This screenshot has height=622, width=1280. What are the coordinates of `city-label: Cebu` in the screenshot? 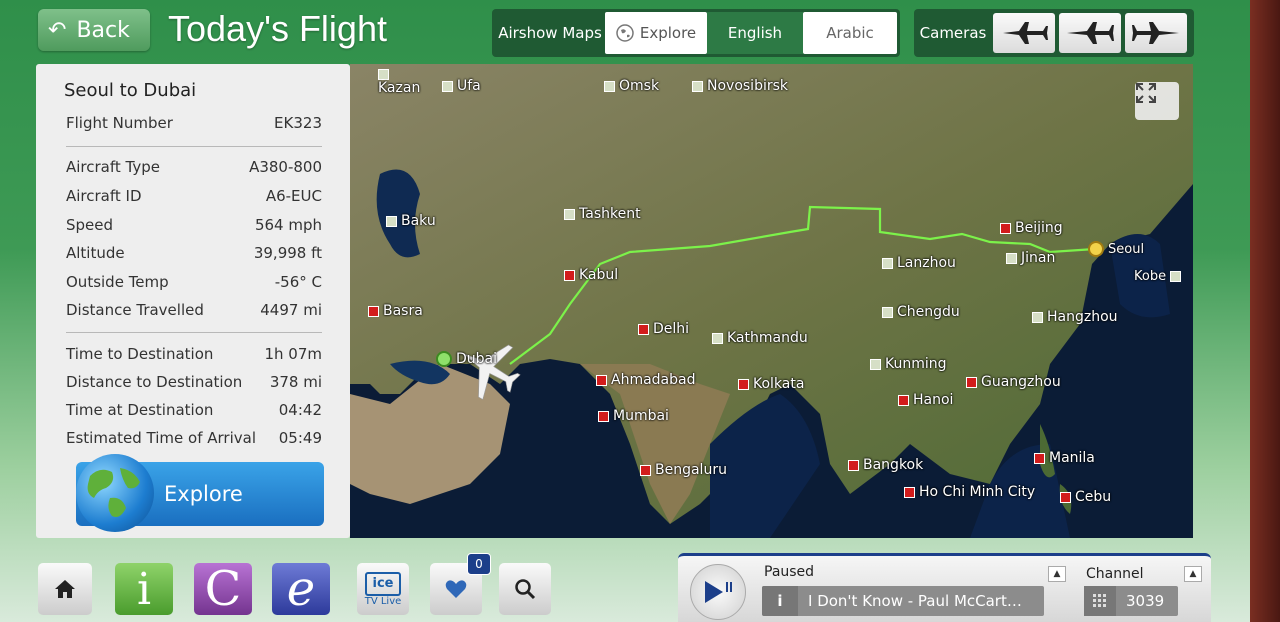 It's located at (1093, 497).